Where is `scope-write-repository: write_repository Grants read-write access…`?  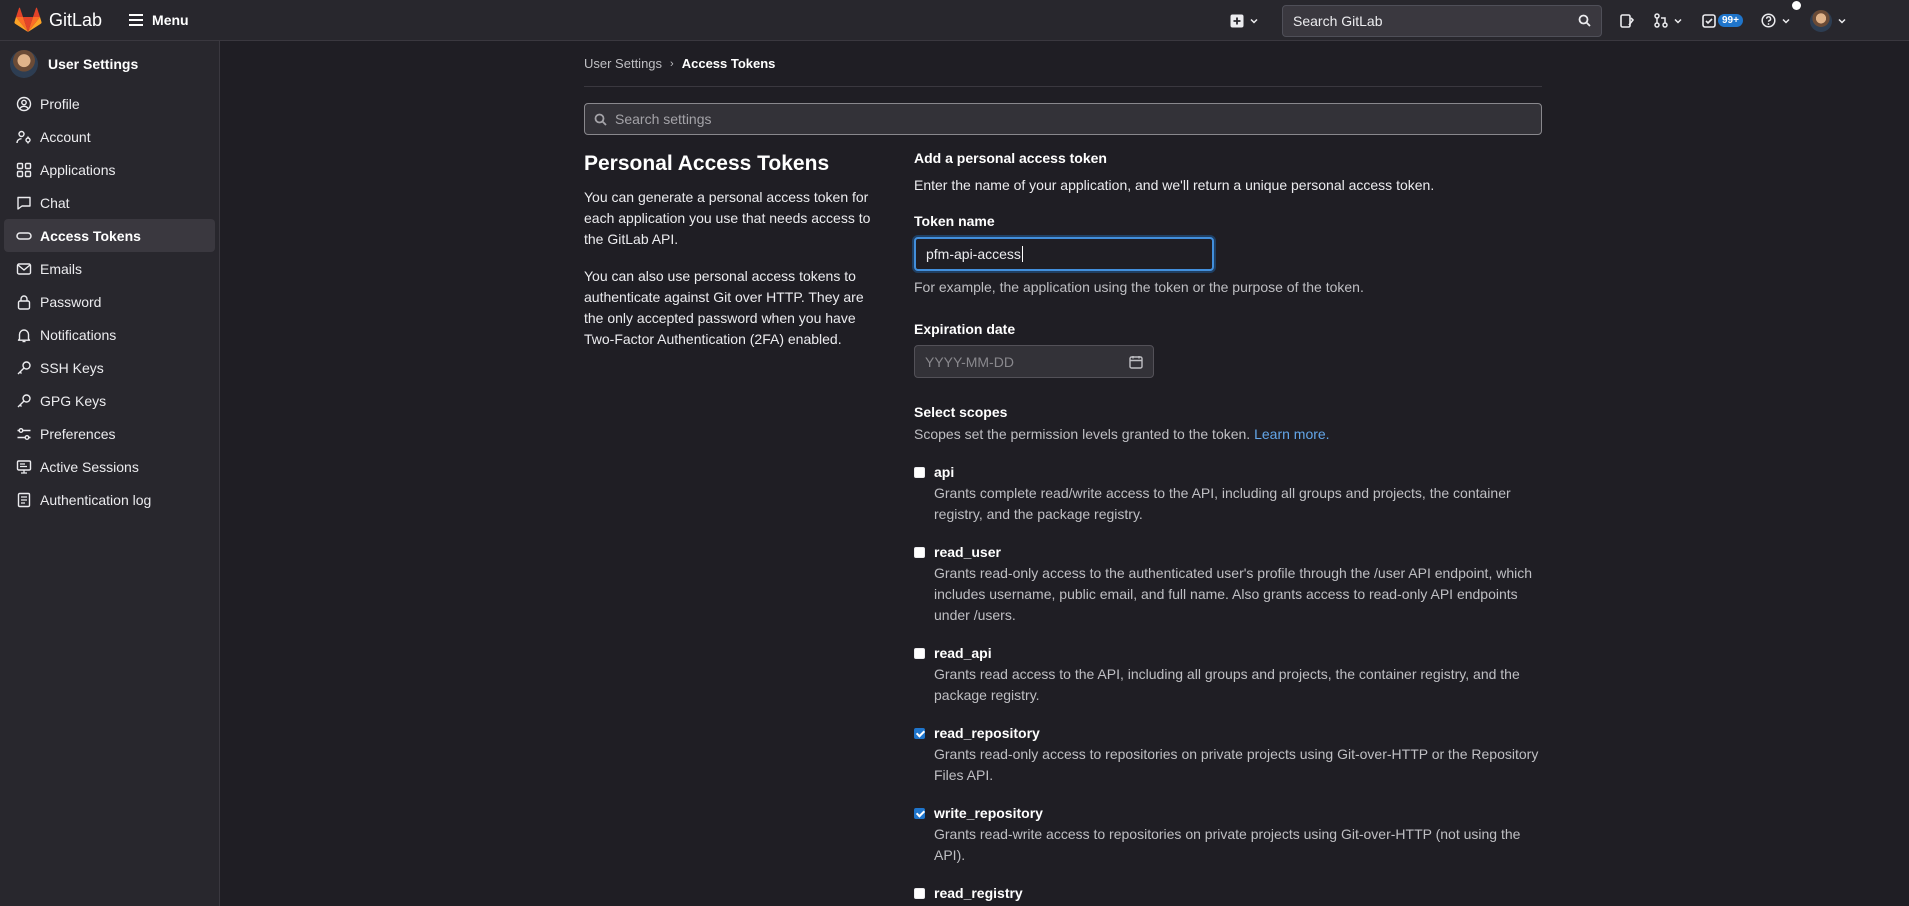 scope-write-repository: write_repository Grants read-write access… is located at coordinates (1228, 835).